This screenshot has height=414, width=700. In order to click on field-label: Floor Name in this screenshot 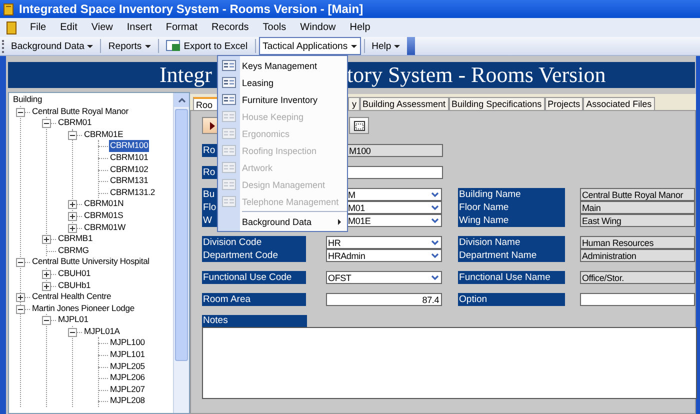, I will do `click(484, 207)`.